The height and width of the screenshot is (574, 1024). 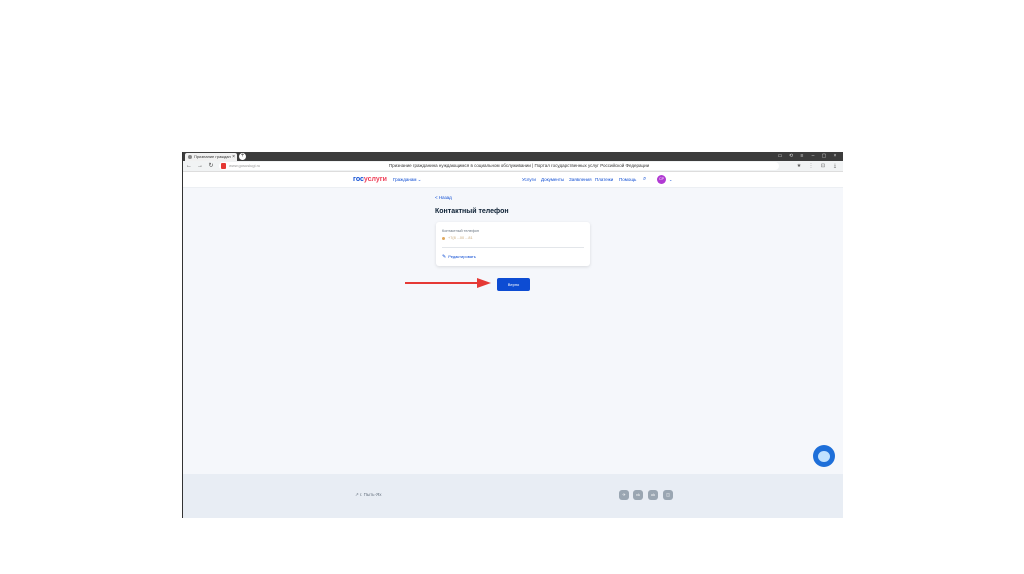 I want to click on vk-icon: vk, so click(x=638, y=495).